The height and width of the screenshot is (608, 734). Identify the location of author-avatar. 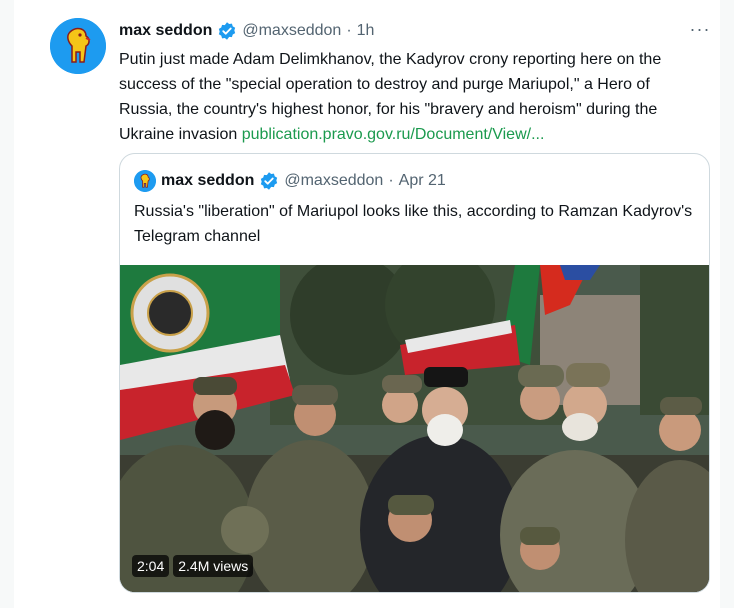
(78, 46).